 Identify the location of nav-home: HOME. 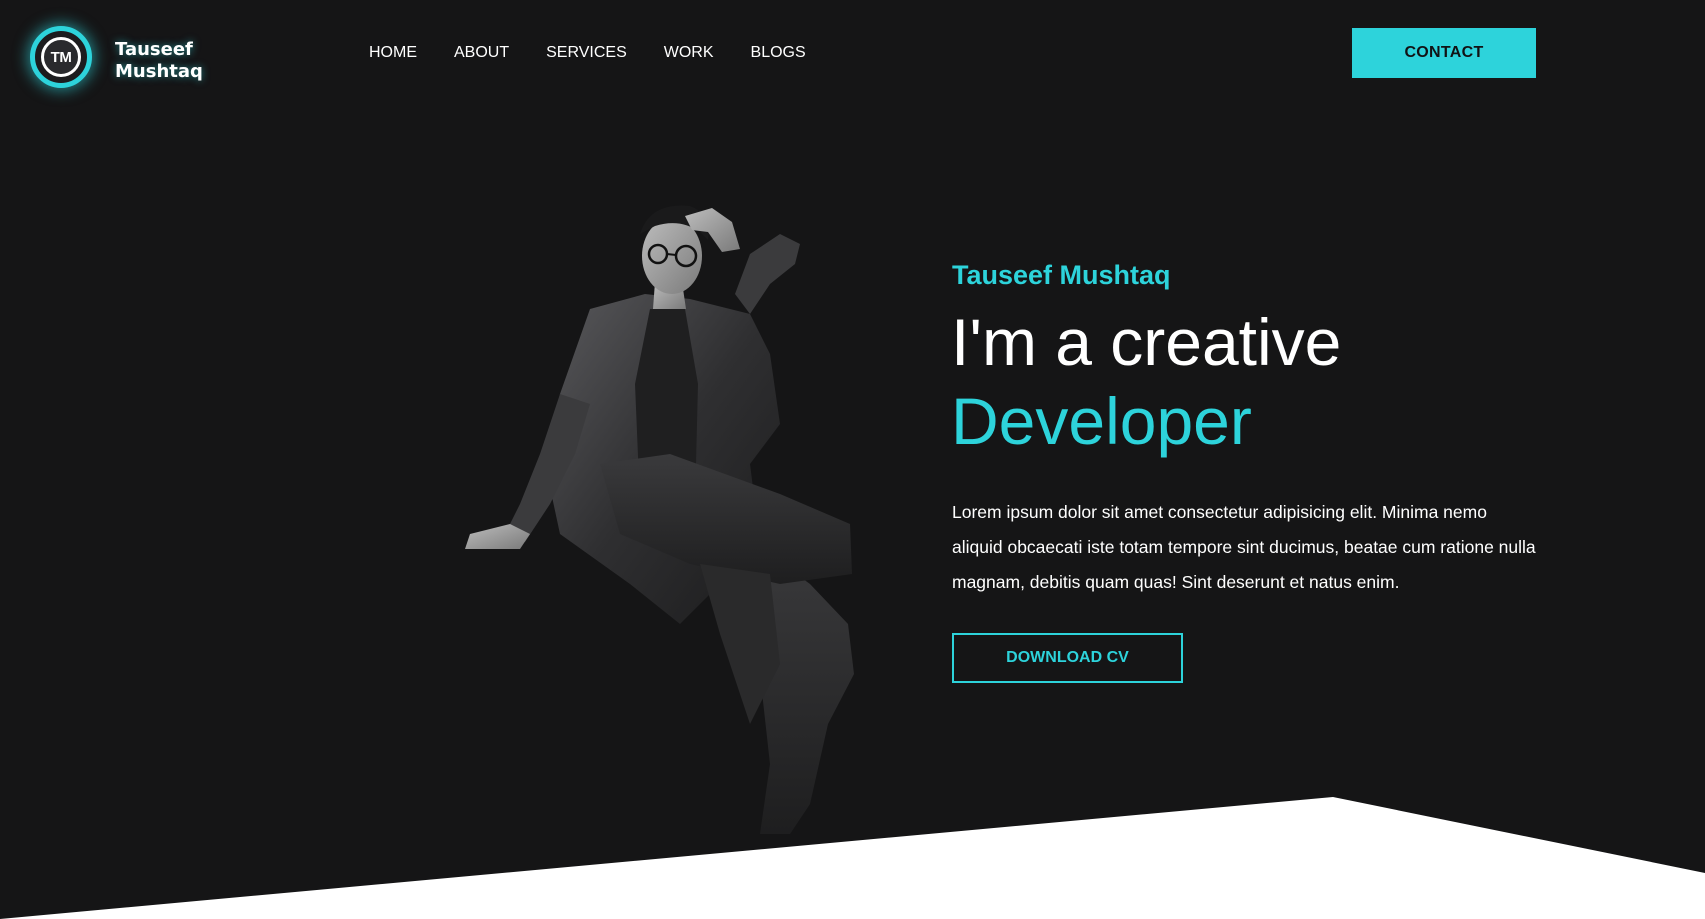
(393, 52).